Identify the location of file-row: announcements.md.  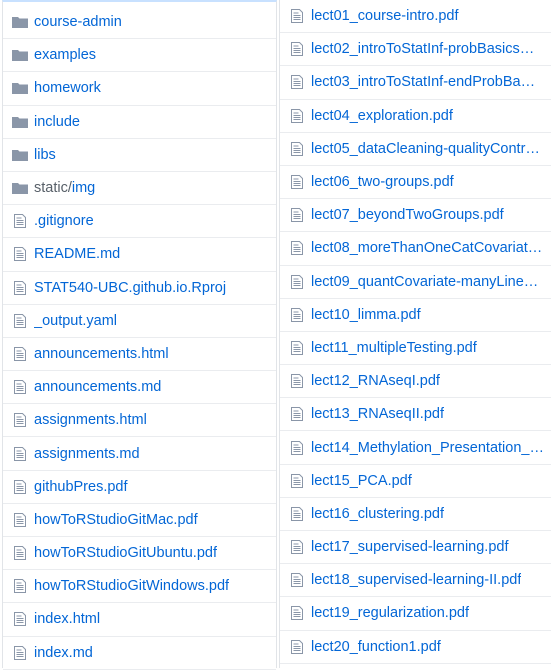
(139, 388).